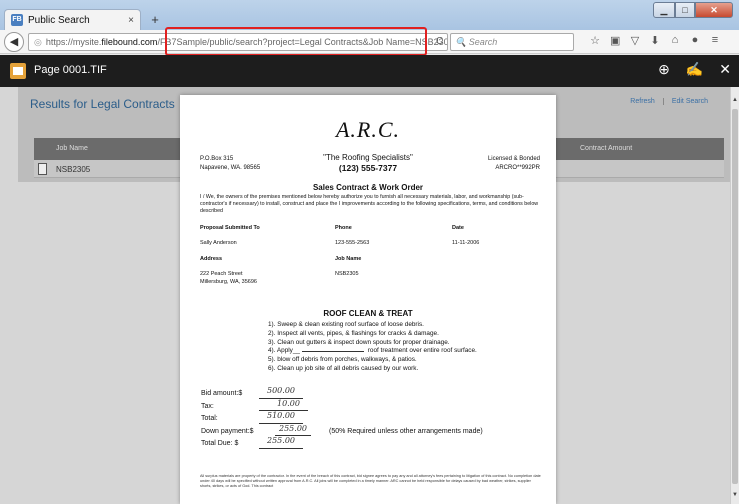 The image size is (739, 504). Describe the element at coordinates (220, 443) in the screenshot. I see `due-label: Total Due: $` at that location.